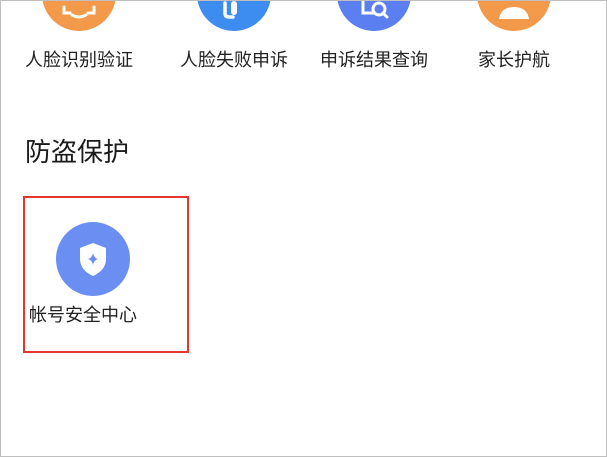 This screenshot has height=457, width=607. Describe the element at coordinates (514, 60) in the screenshot. I see `parent-guard-label: 家长护航` at that location.